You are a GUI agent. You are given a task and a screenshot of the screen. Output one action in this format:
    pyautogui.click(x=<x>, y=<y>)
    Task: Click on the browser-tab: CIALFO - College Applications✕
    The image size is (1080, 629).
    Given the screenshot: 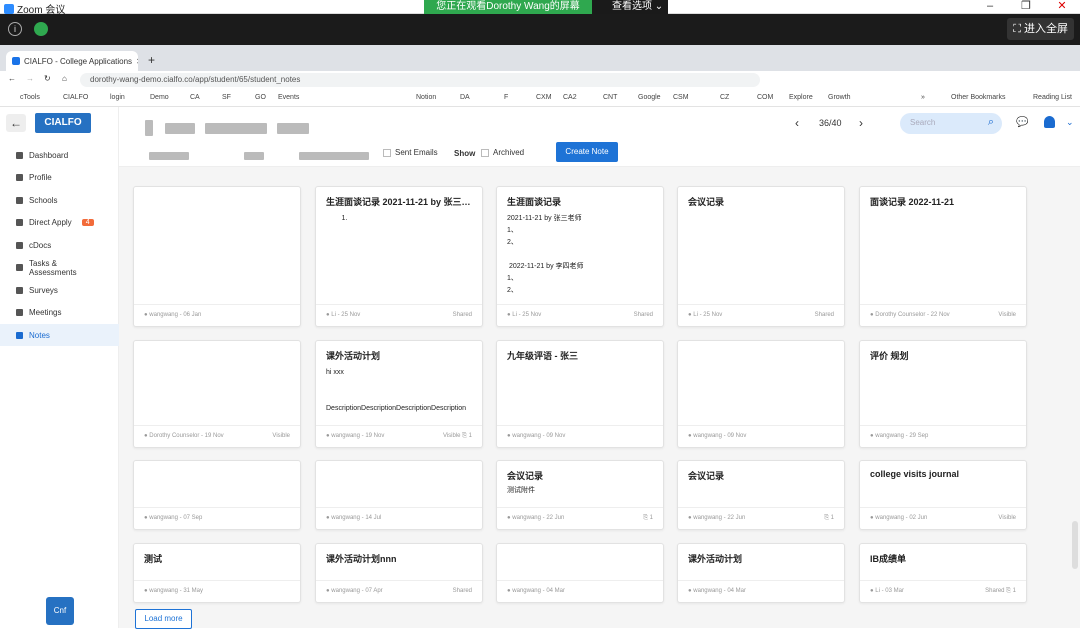 What is the action you would take?
    pyautogui.click(x=72, y=61)
    